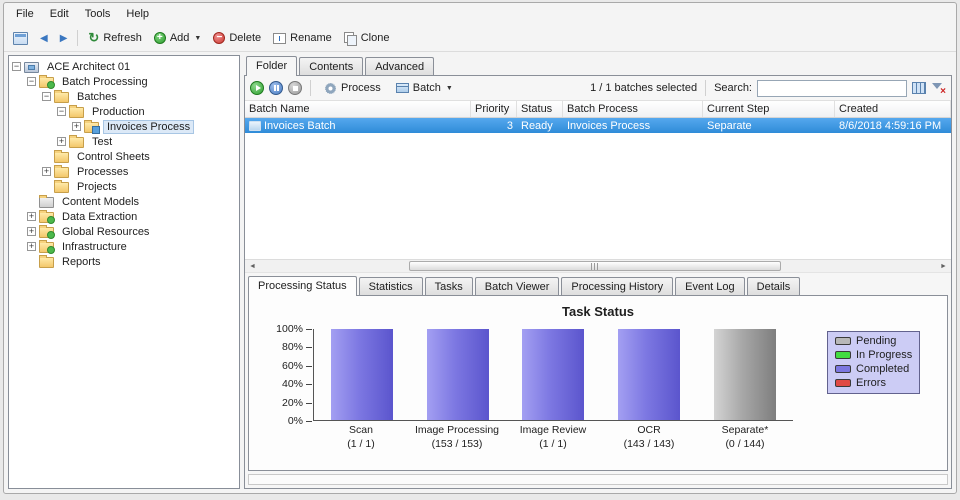 The height and width of the screenshot is (500, 960). Describe the element at coordinates (509, 125) in the screenshot. I see `cell-text: 3` at that location.